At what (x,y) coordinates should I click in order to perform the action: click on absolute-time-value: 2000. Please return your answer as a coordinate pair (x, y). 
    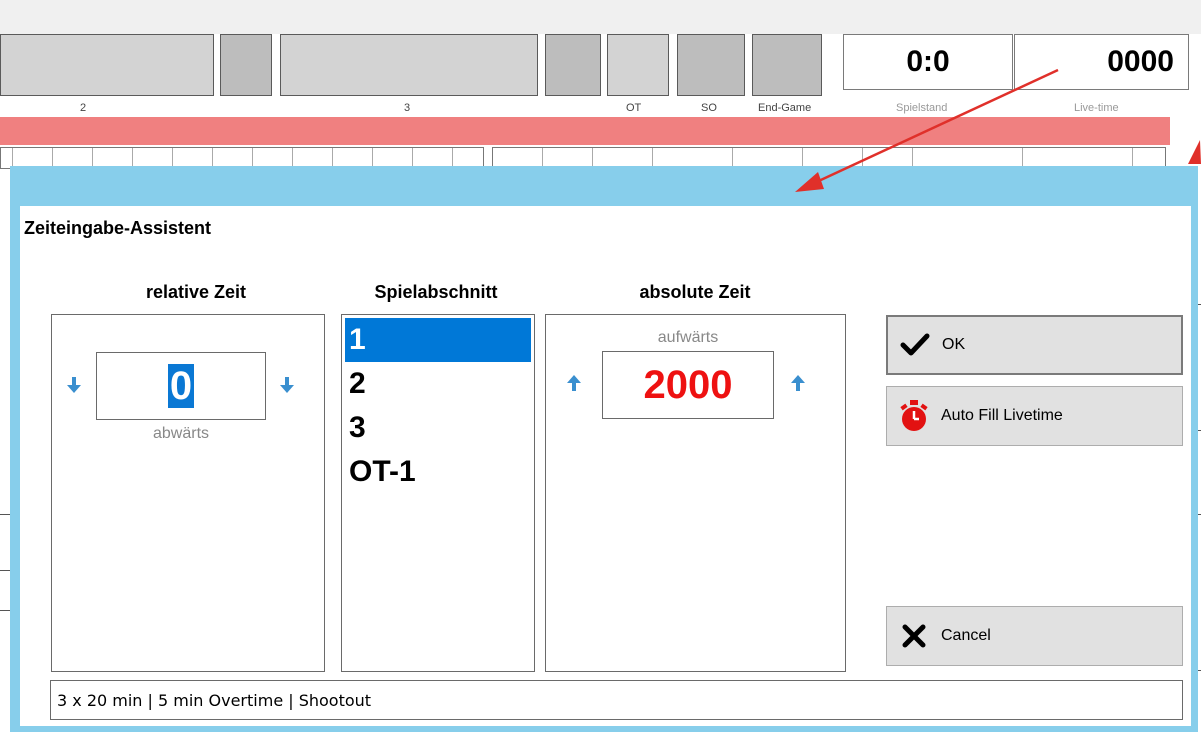
    Looking at the image, I should click on (688, 385).